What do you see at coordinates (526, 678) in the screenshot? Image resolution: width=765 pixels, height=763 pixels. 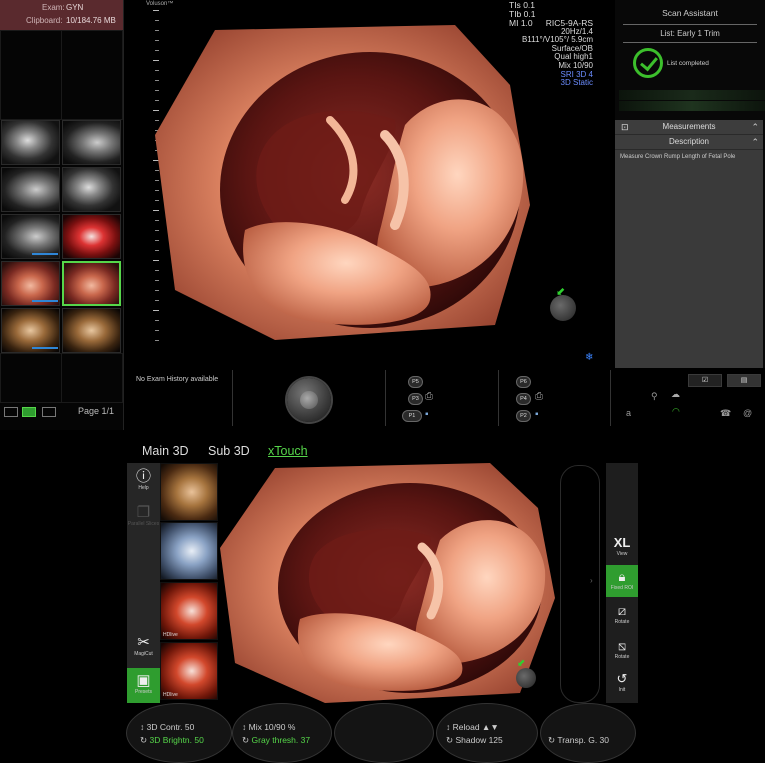 I see `orientation-marker` at bounding box center [526, 678].